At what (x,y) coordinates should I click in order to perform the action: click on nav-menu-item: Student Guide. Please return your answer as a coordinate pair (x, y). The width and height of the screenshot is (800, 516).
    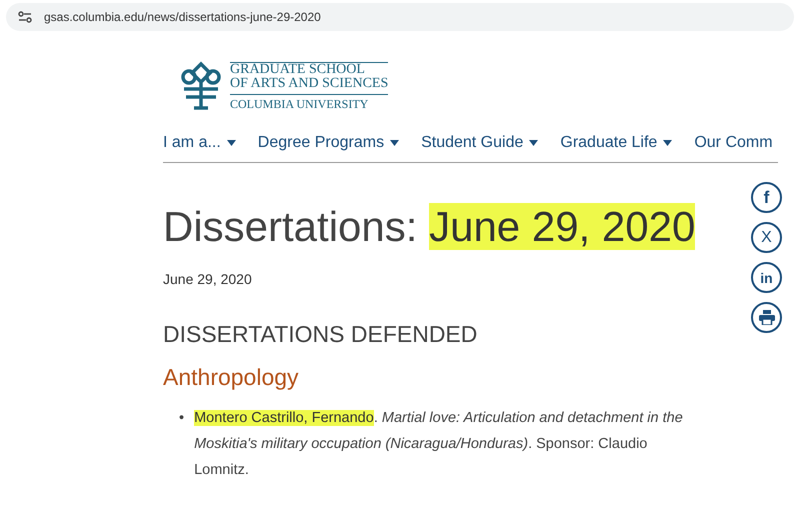
    Looking at the image, I should click on (472, 143).